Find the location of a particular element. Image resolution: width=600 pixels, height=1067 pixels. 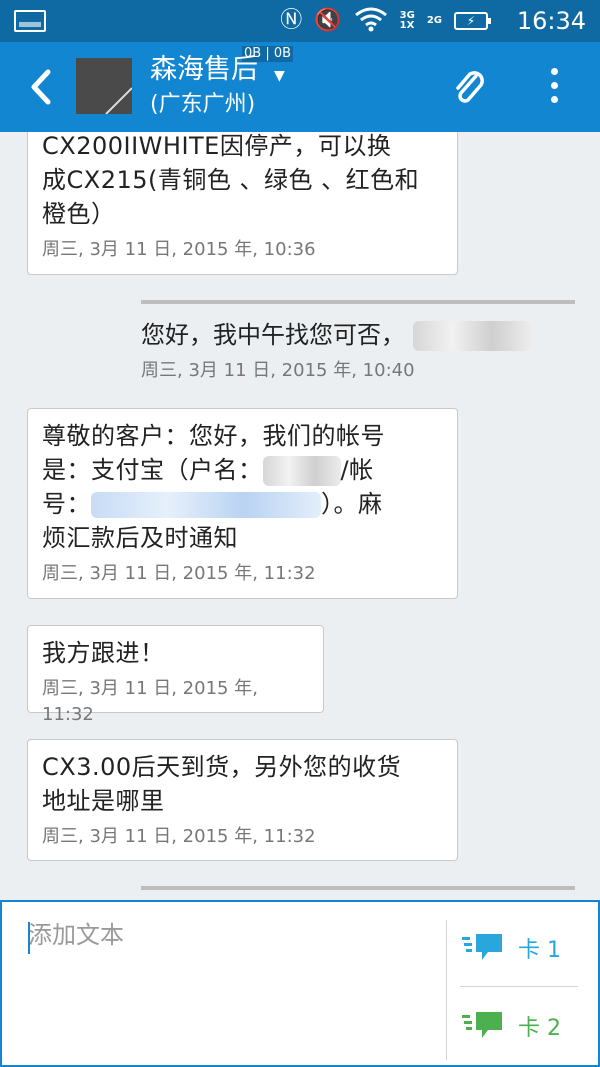

message-text-content: 号： is located at coordinates (66, 504).